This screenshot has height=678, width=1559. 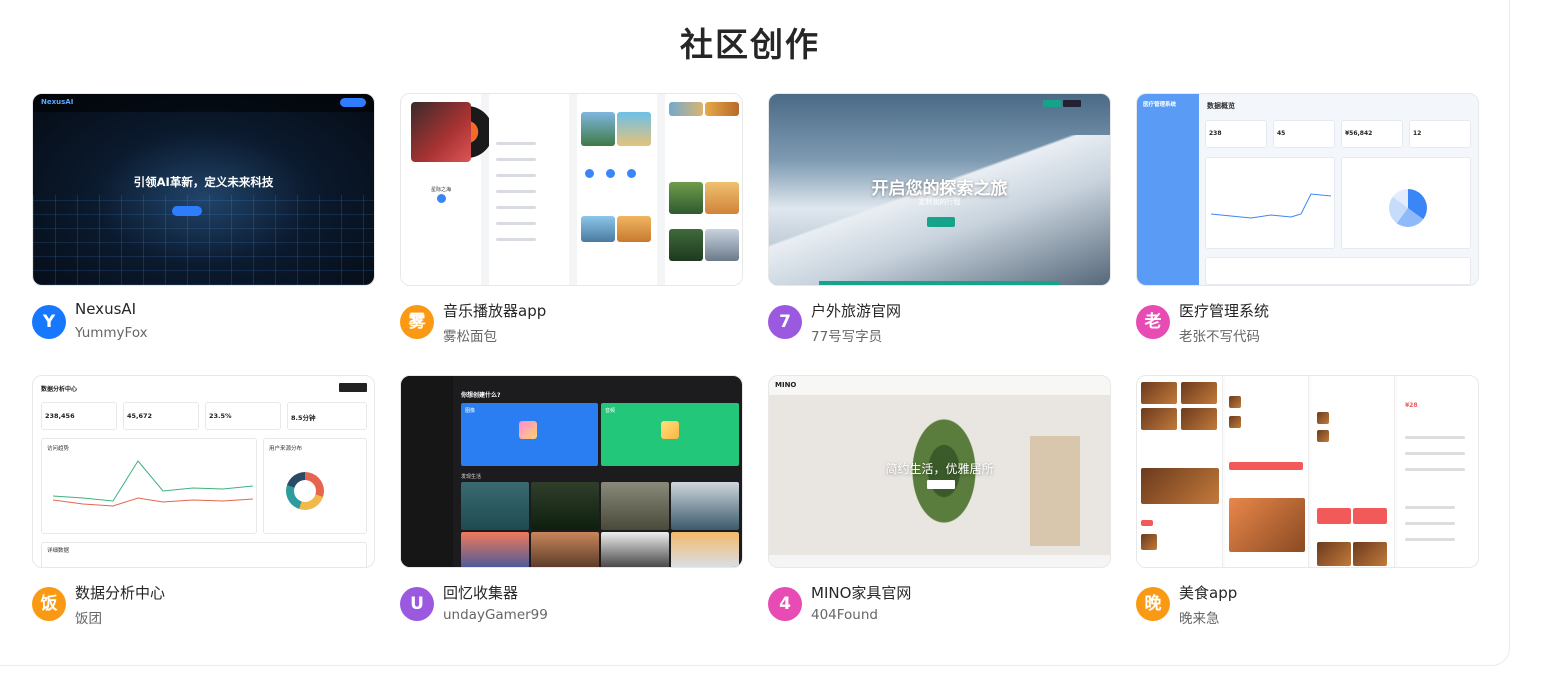 I want to click on author-avatar: 4, so click(x=785, y=604).